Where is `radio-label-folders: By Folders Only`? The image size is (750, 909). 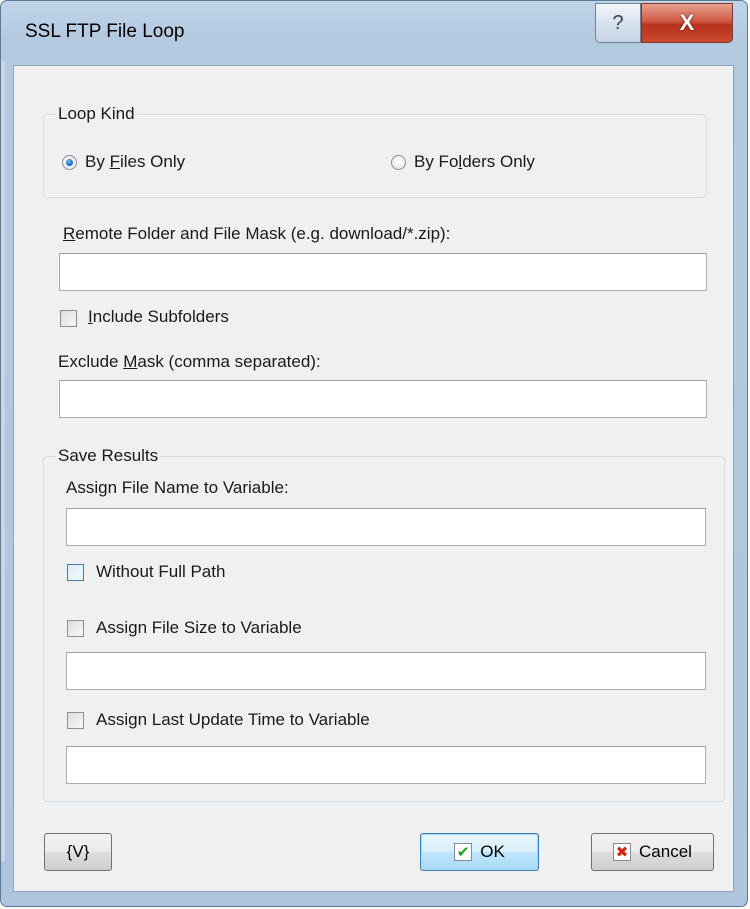
radio-label-folders: By Folders Only is located at coordinates (474, 162).